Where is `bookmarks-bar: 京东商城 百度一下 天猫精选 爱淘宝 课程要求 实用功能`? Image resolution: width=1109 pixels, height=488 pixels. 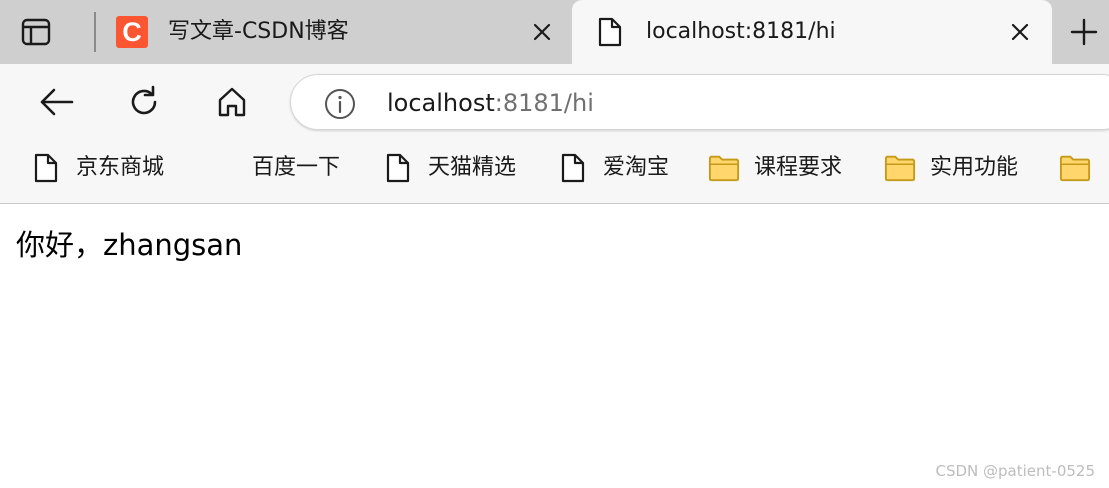 bookmarks-bar: 京东商城 百度一下 天猫精选 爱淘宝 课程要求 实用功能 is located at coordinates (554, 172).